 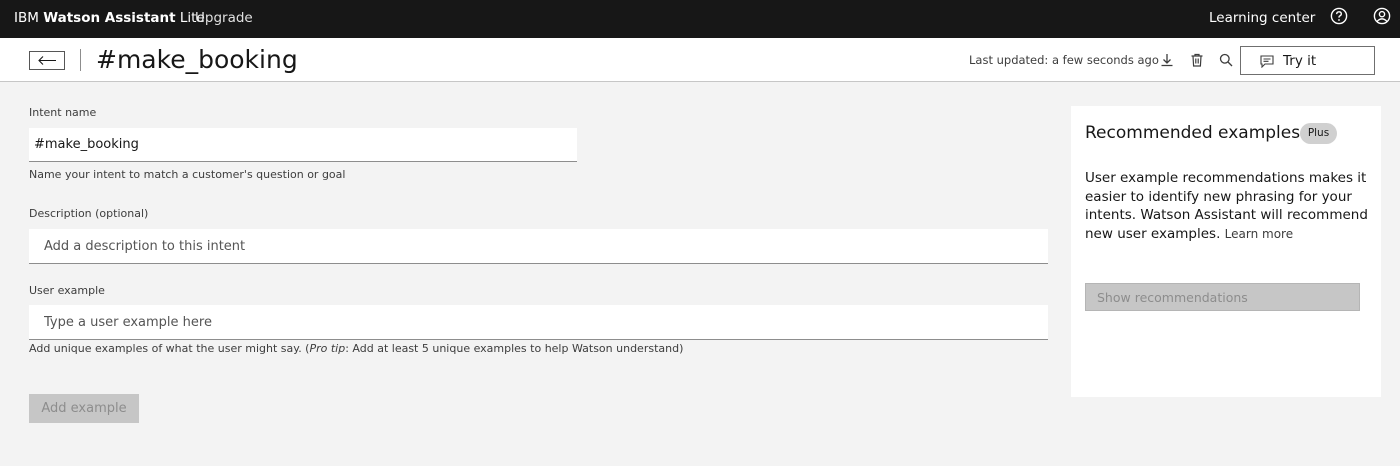 I want to click on chat-icon, so click(x=1267, y=61).